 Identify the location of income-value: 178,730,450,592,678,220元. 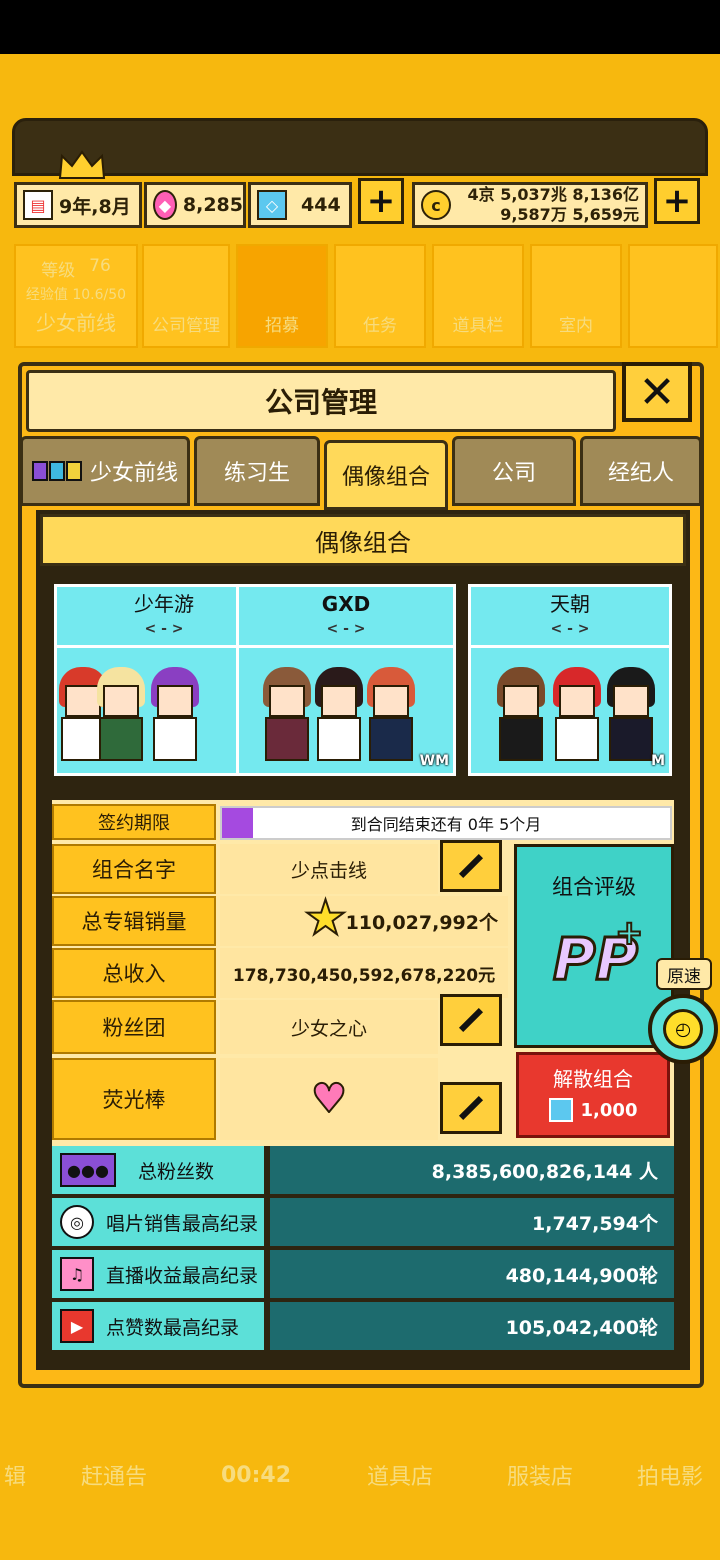
(364, 973).